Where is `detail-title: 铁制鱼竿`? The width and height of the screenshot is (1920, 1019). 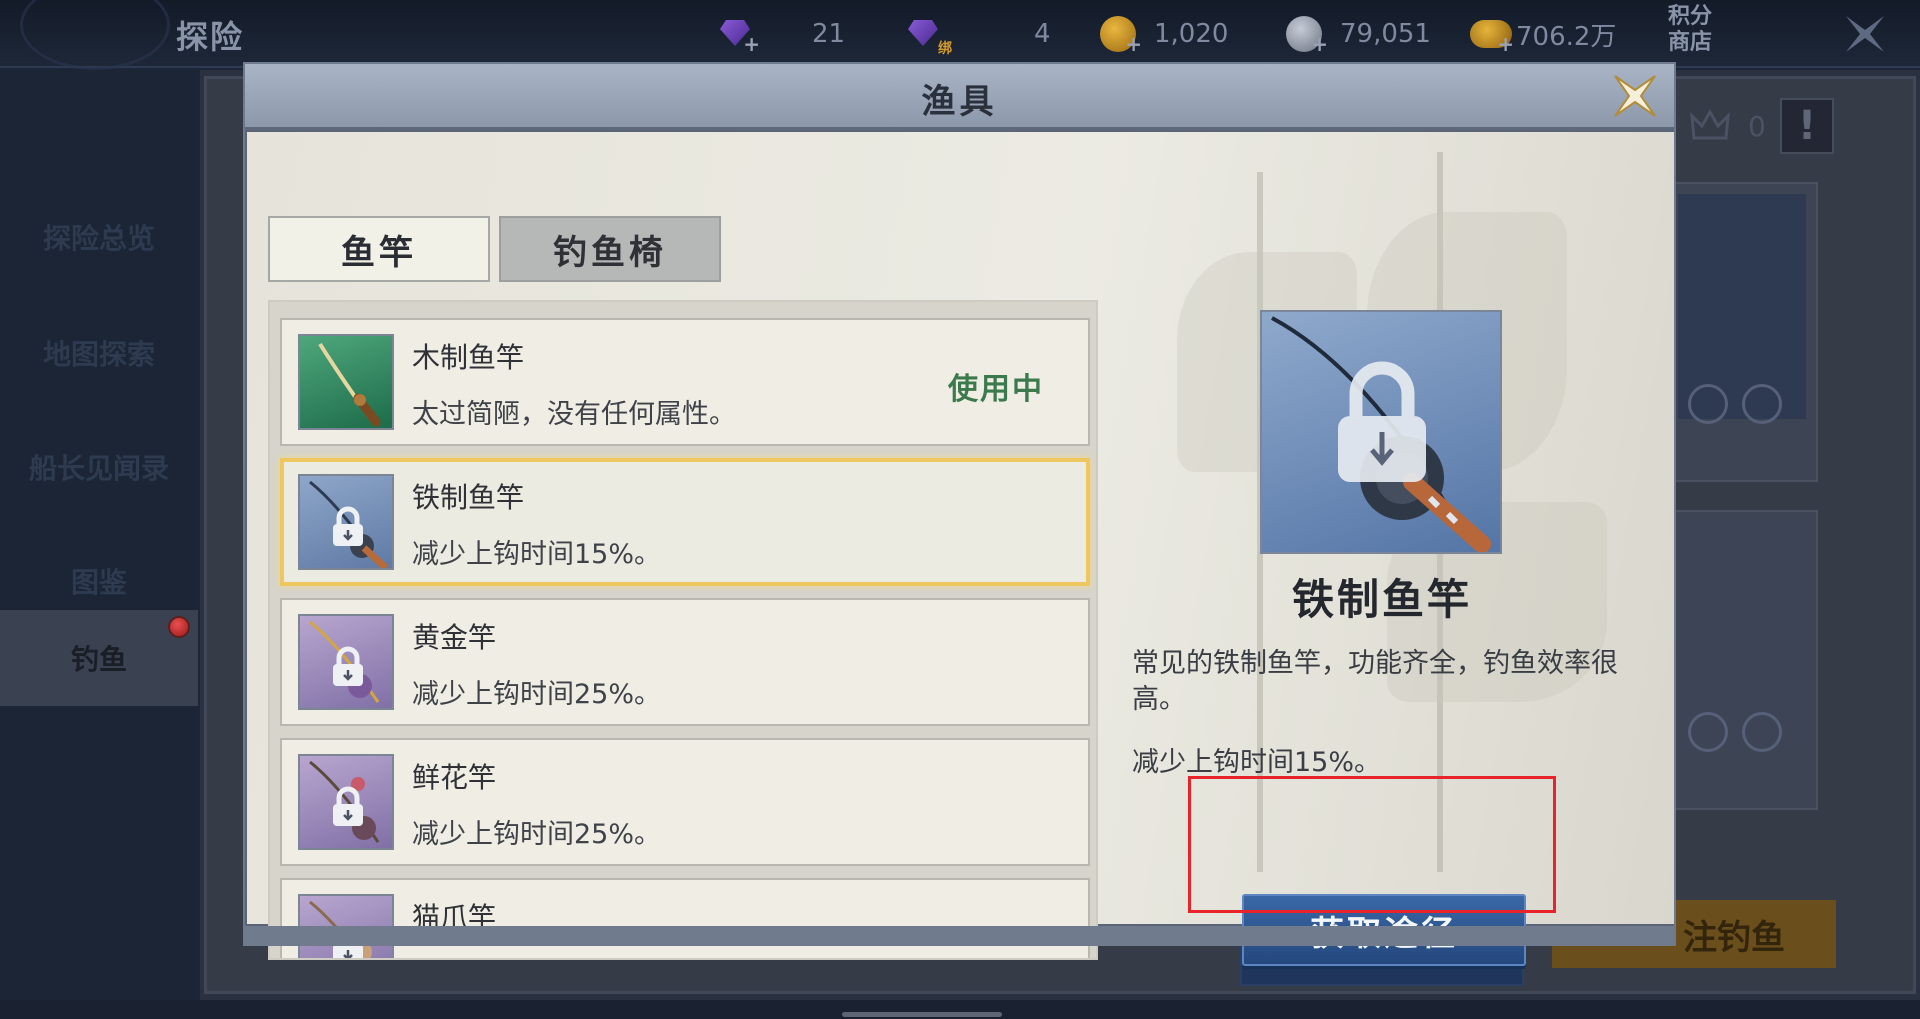 detail-title: 铁制鱼竿 is located at coordinates (1381, 599).